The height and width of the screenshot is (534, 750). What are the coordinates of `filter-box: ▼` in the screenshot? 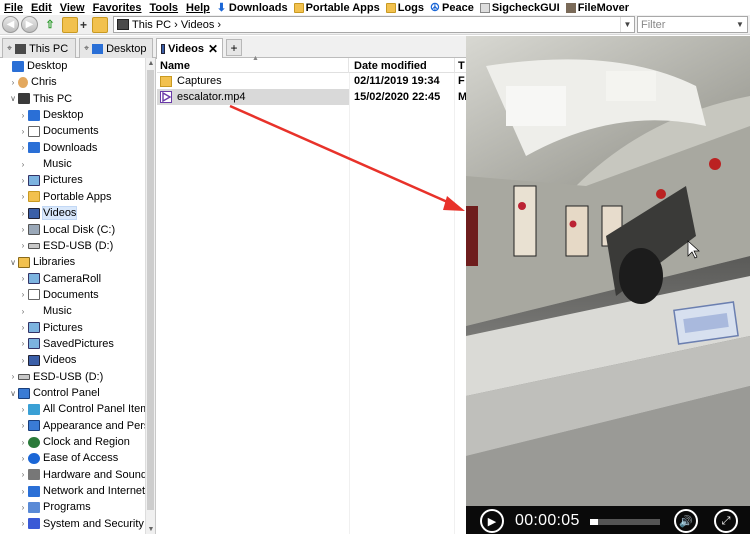 It's located at (692, 24).